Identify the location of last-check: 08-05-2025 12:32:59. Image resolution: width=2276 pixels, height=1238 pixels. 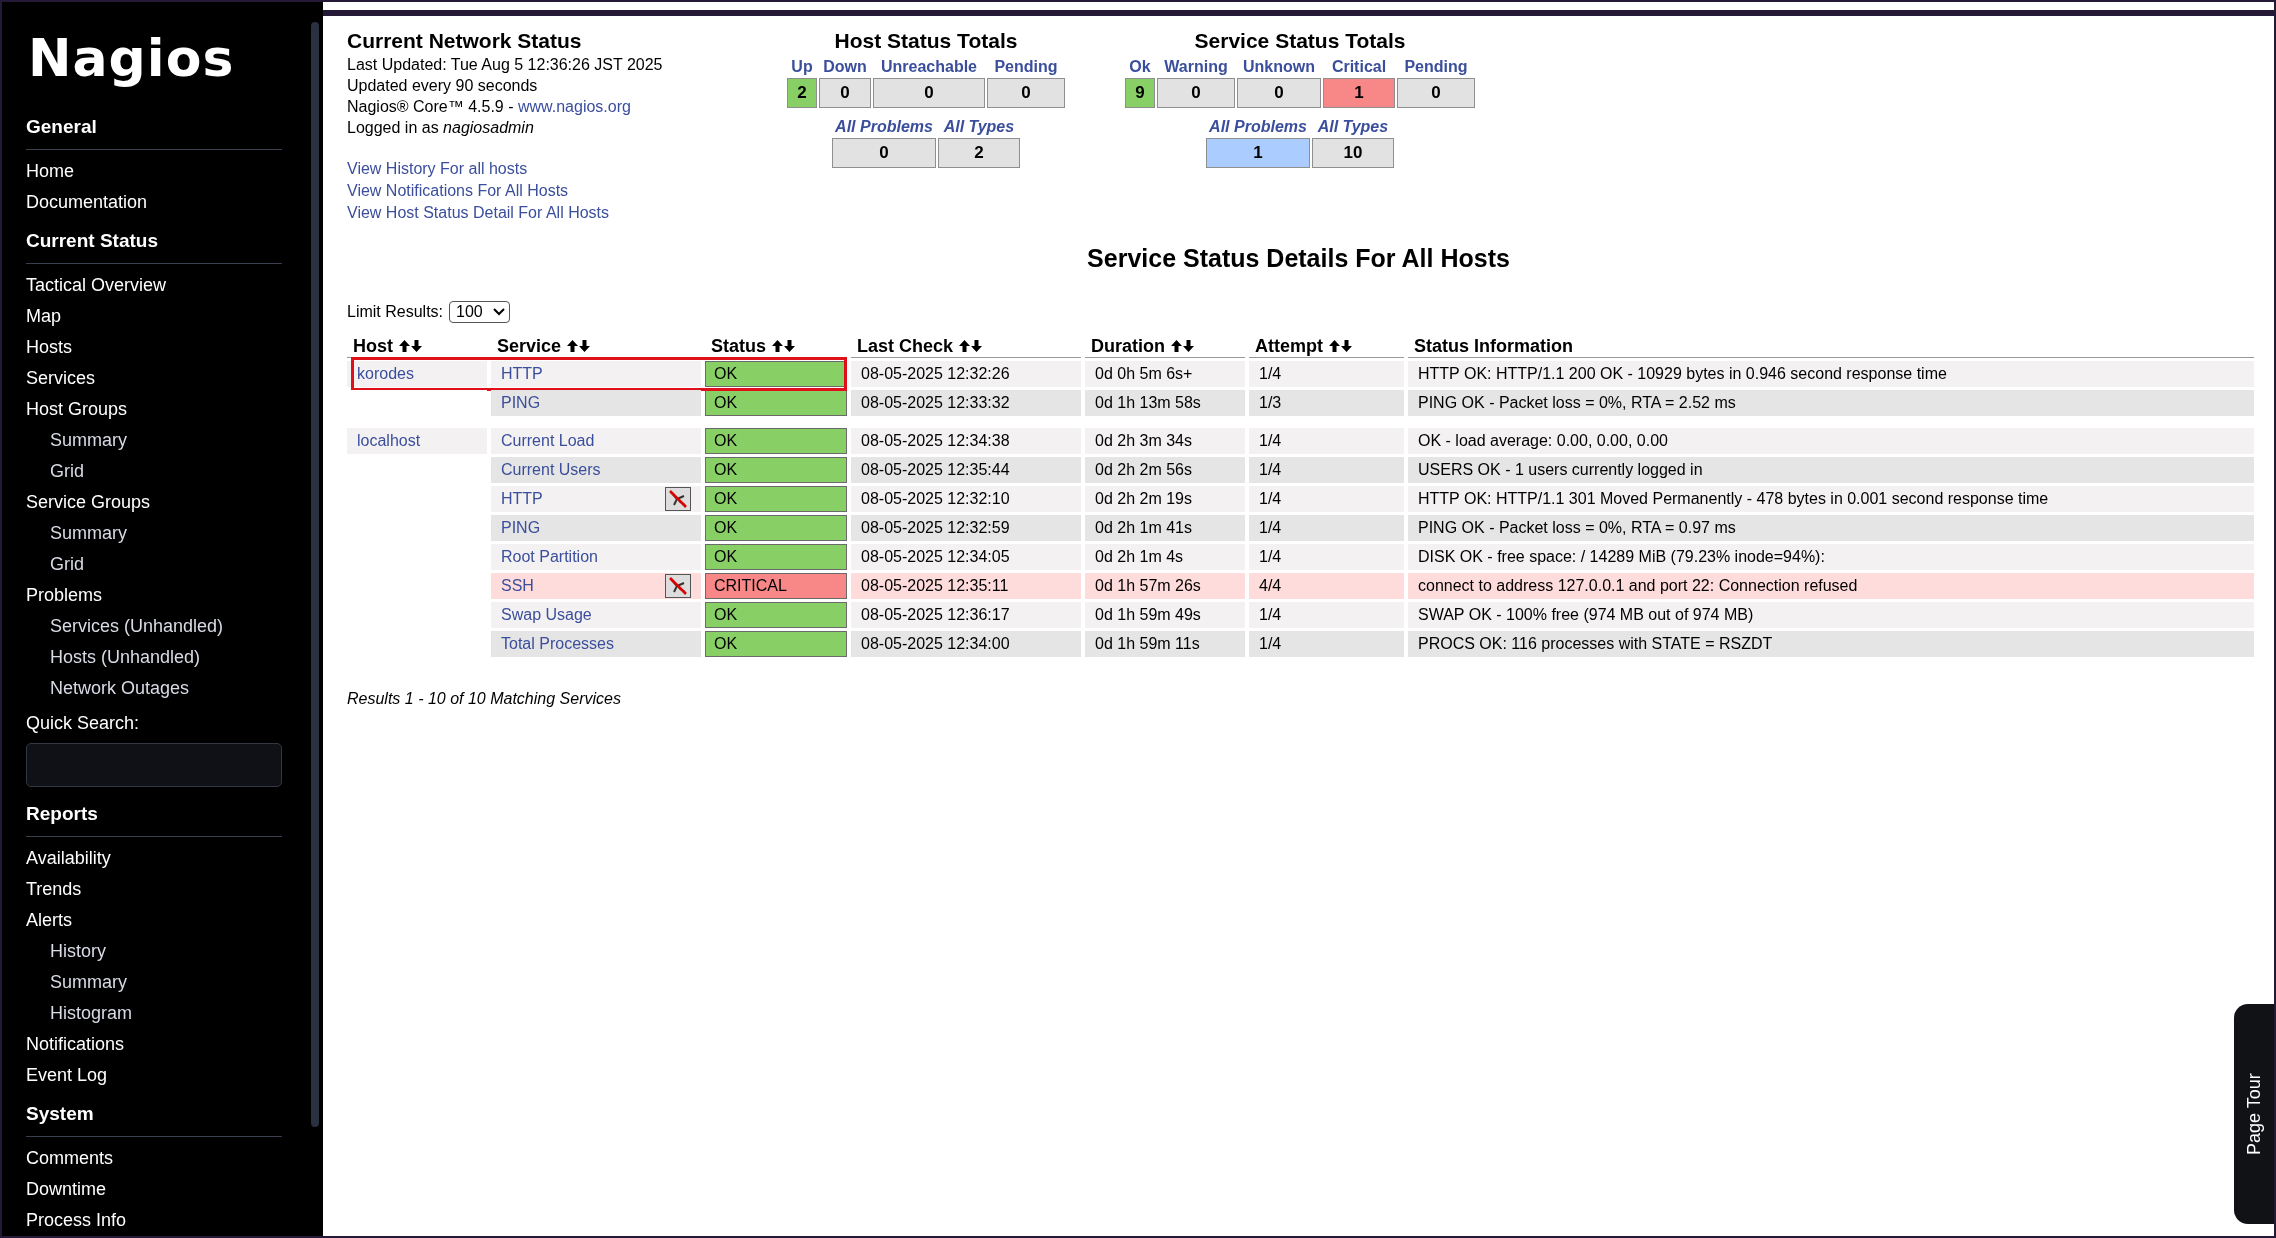
(935, 527).